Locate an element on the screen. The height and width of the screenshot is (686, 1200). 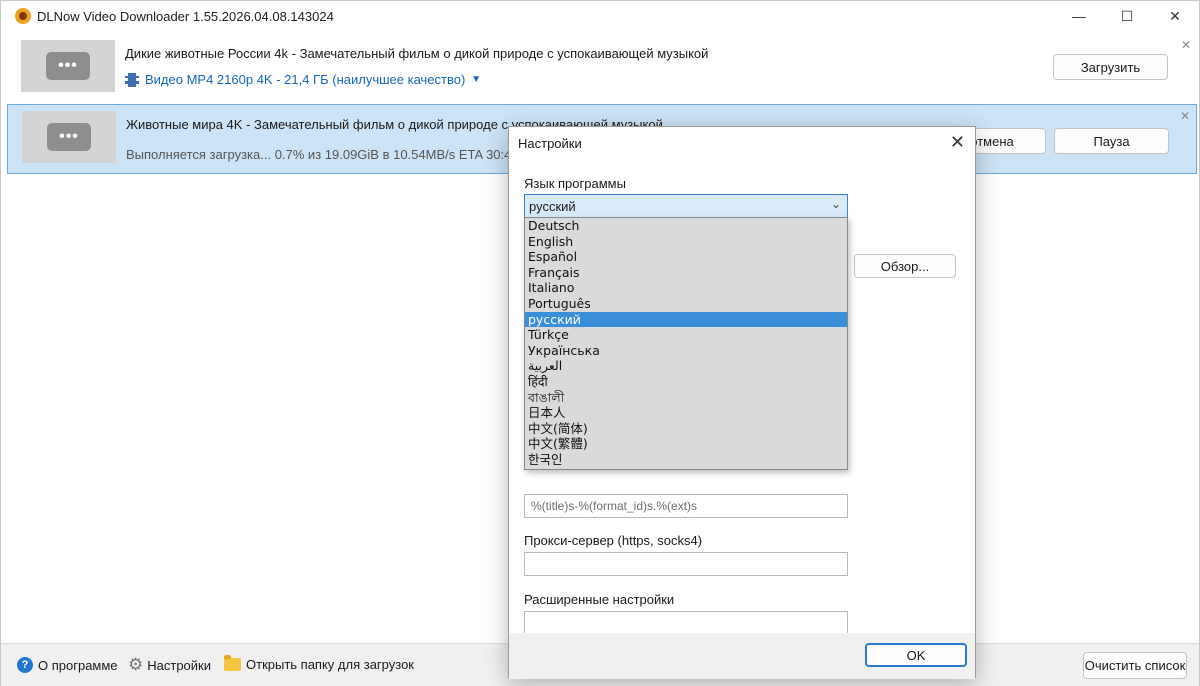
minimize-button: — is located at coordinates (1079, 16).